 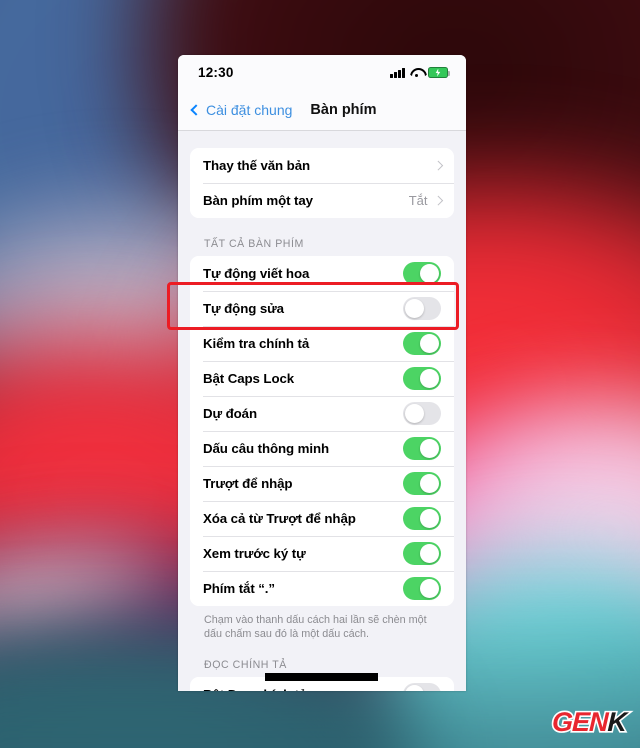 I want to click on list-item-label: Phím tắt “.”, so click(x=239, y=588).